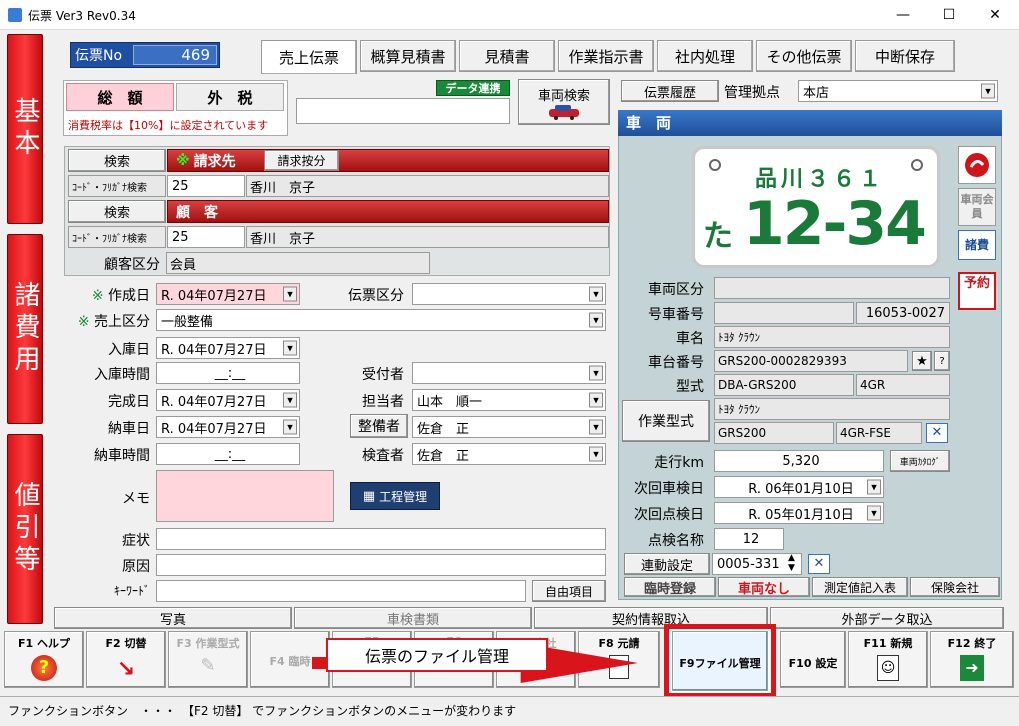 The width and height of the screenshot is (1019, 726). What do you see at coordinates (408, 56) in the screenshot?
I see `tab-estimate-rough: 概算見積書` at bounding box center [408, 56].